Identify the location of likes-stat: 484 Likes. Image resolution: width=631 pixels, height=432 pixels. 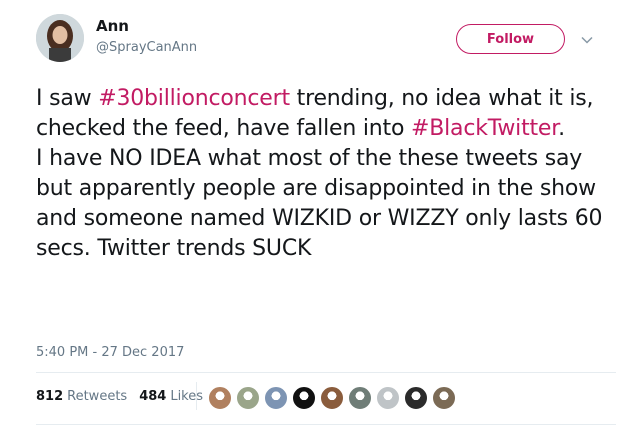
(171, 396).